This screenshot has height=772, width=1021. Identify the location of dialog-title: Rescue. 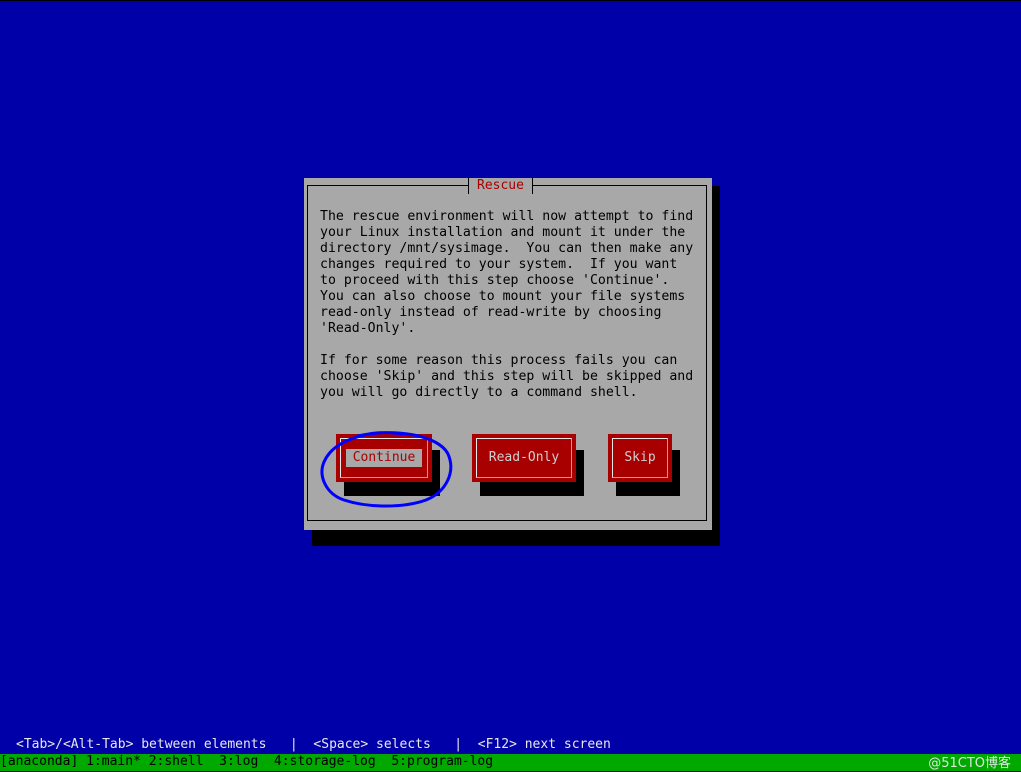
(500, 186).